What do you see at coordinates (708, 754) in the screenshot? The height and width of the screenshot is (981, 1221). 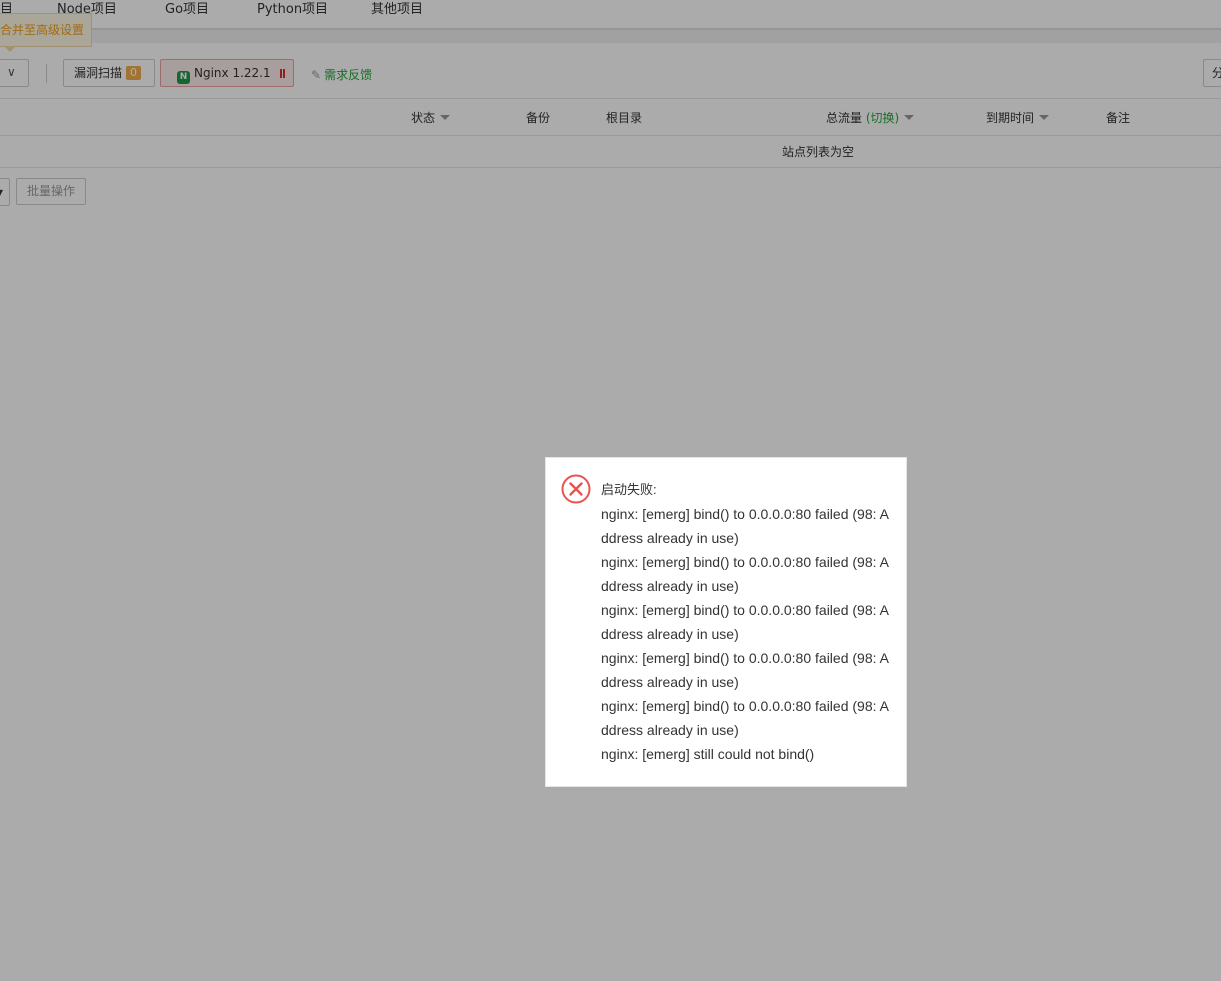 I see `error-line: nginx: [emerg] still could not bind()` at bounding box center [708, 754].